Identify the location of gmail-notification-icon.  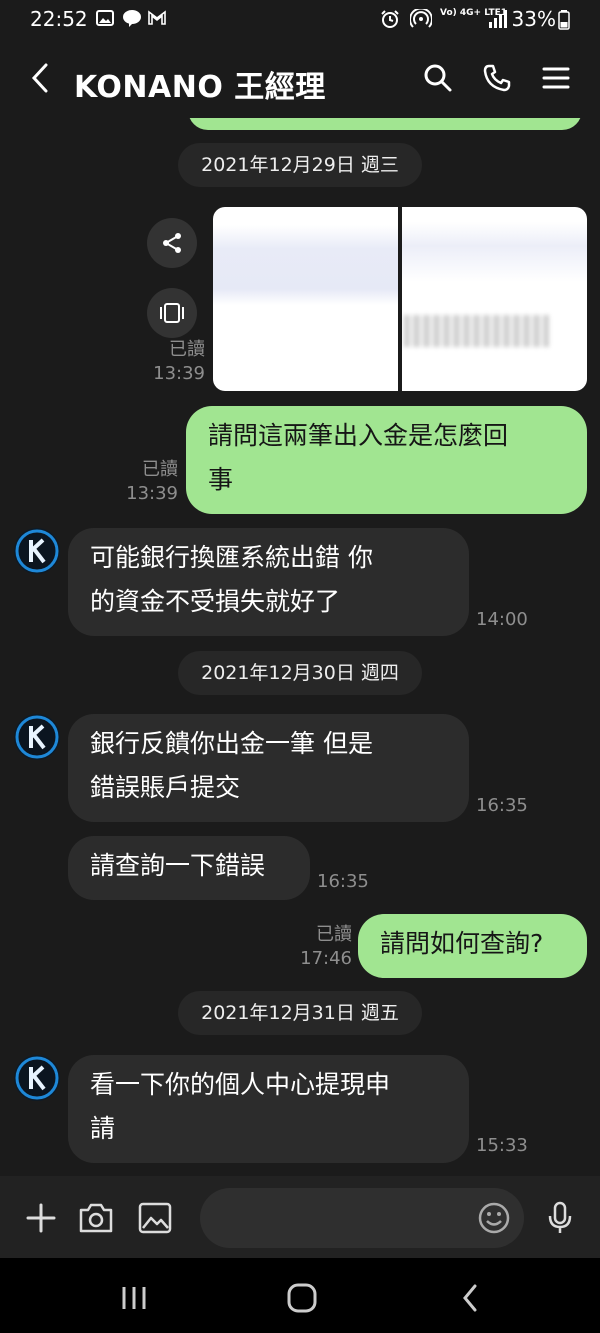
(157, 19).